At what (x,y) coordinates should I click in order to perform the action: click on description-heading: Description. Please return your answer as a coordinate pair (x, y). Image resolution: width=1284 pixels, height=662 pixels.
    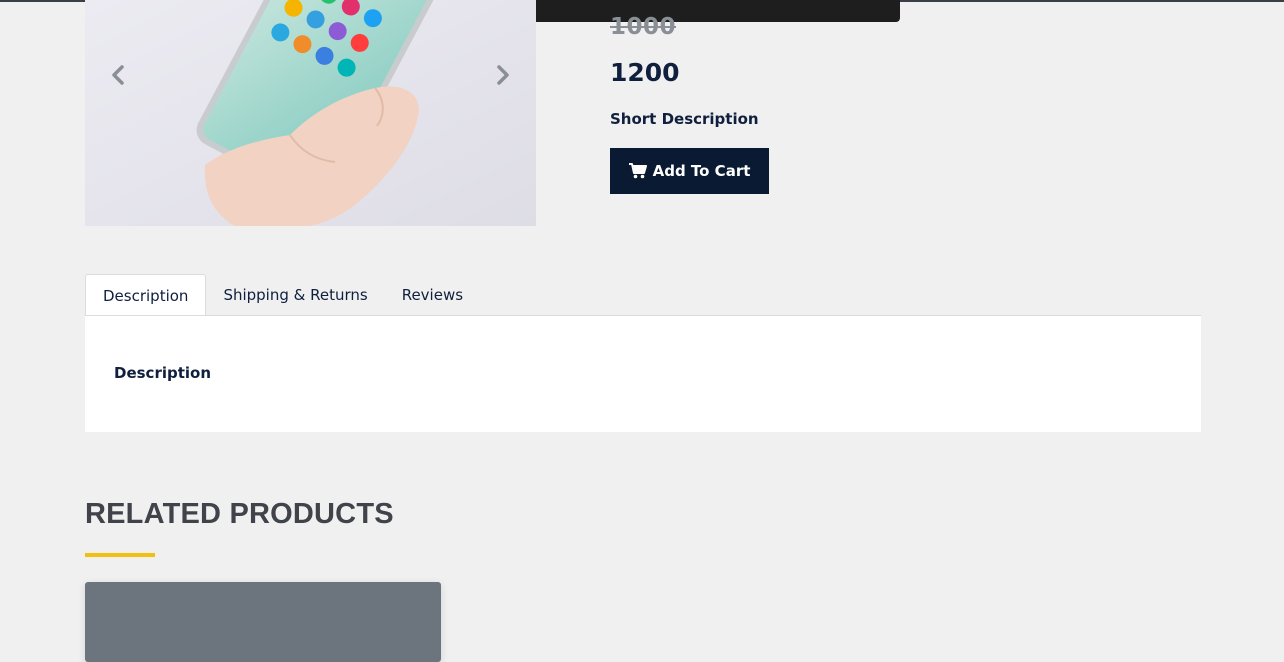
    Looking at the image, I should click on (163, 373).